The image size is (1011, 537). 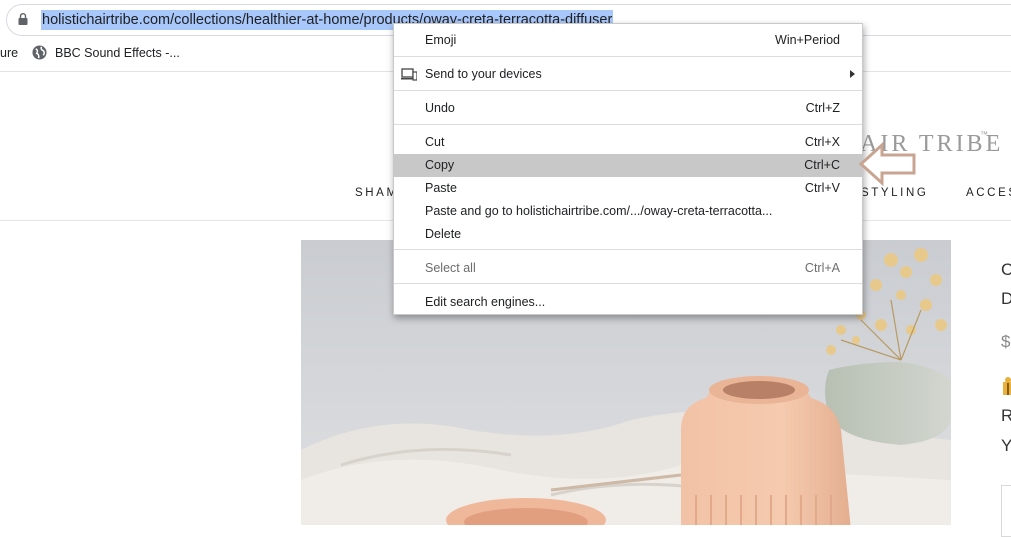 What do you see at coordinates (1006, 511) in the screenshot?
I see `quantity-box-partial` at bounding box center [1006, 511].